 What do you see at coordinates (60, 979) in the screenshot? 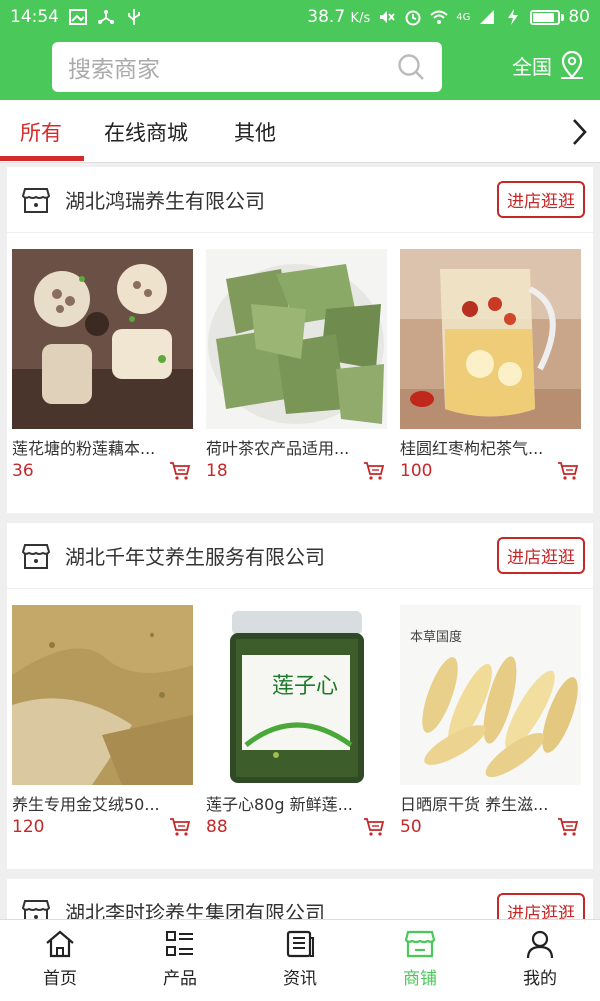
I see `nav-label: 首页` at bounding box center [60, 979].